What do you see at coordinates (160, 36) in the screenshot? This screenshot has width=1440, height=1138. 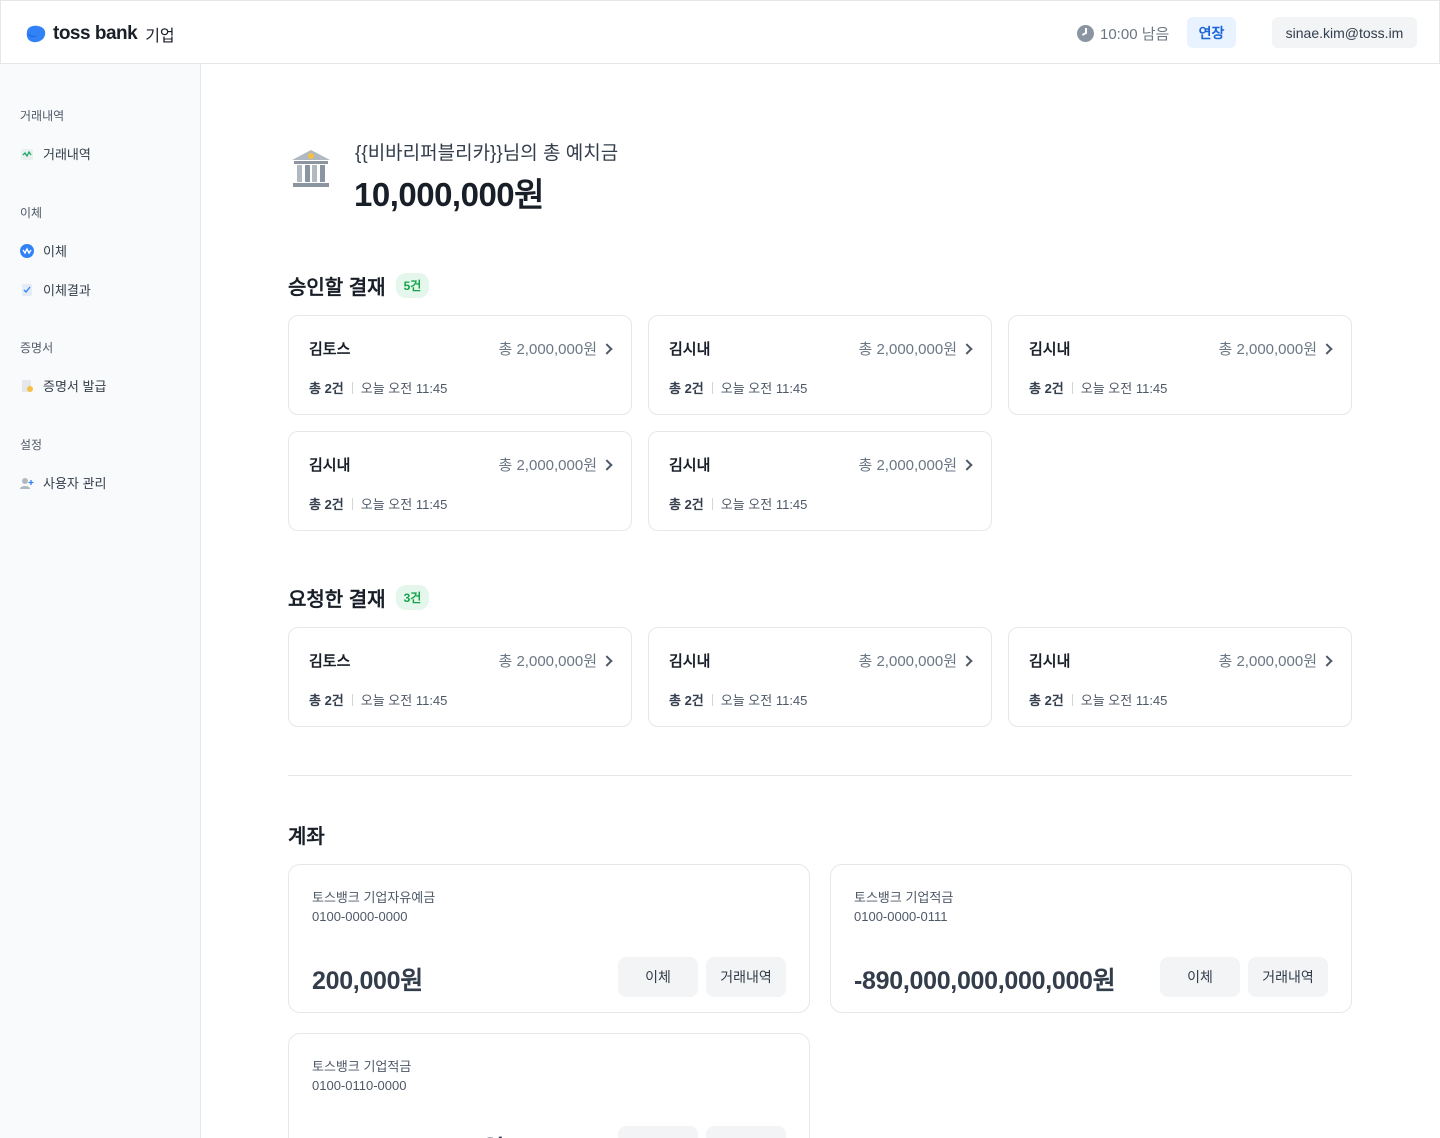 I see `logo-subtitle: 기업` at bounding box center [160, 36].